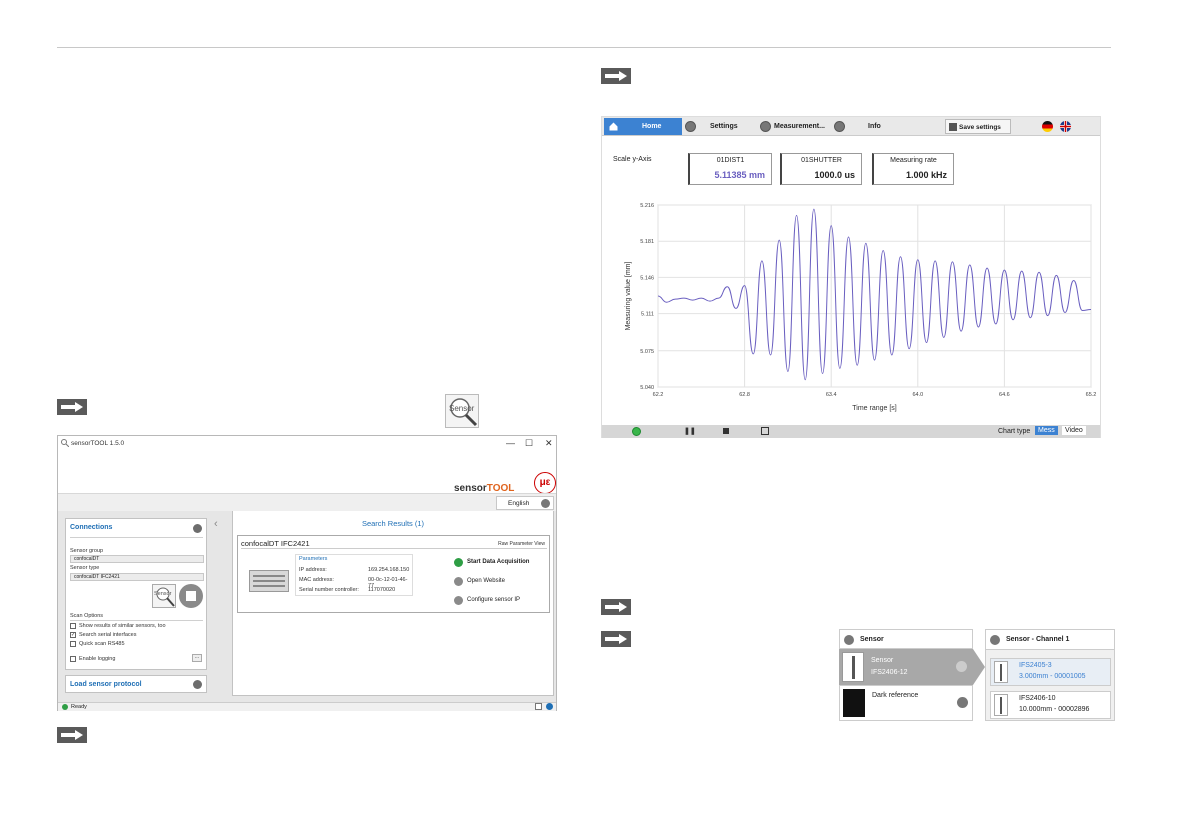  What do you see at coordinates (549, 443) in the screenshot?
I see `close-button: ✕` at bounding box center [549, 443].